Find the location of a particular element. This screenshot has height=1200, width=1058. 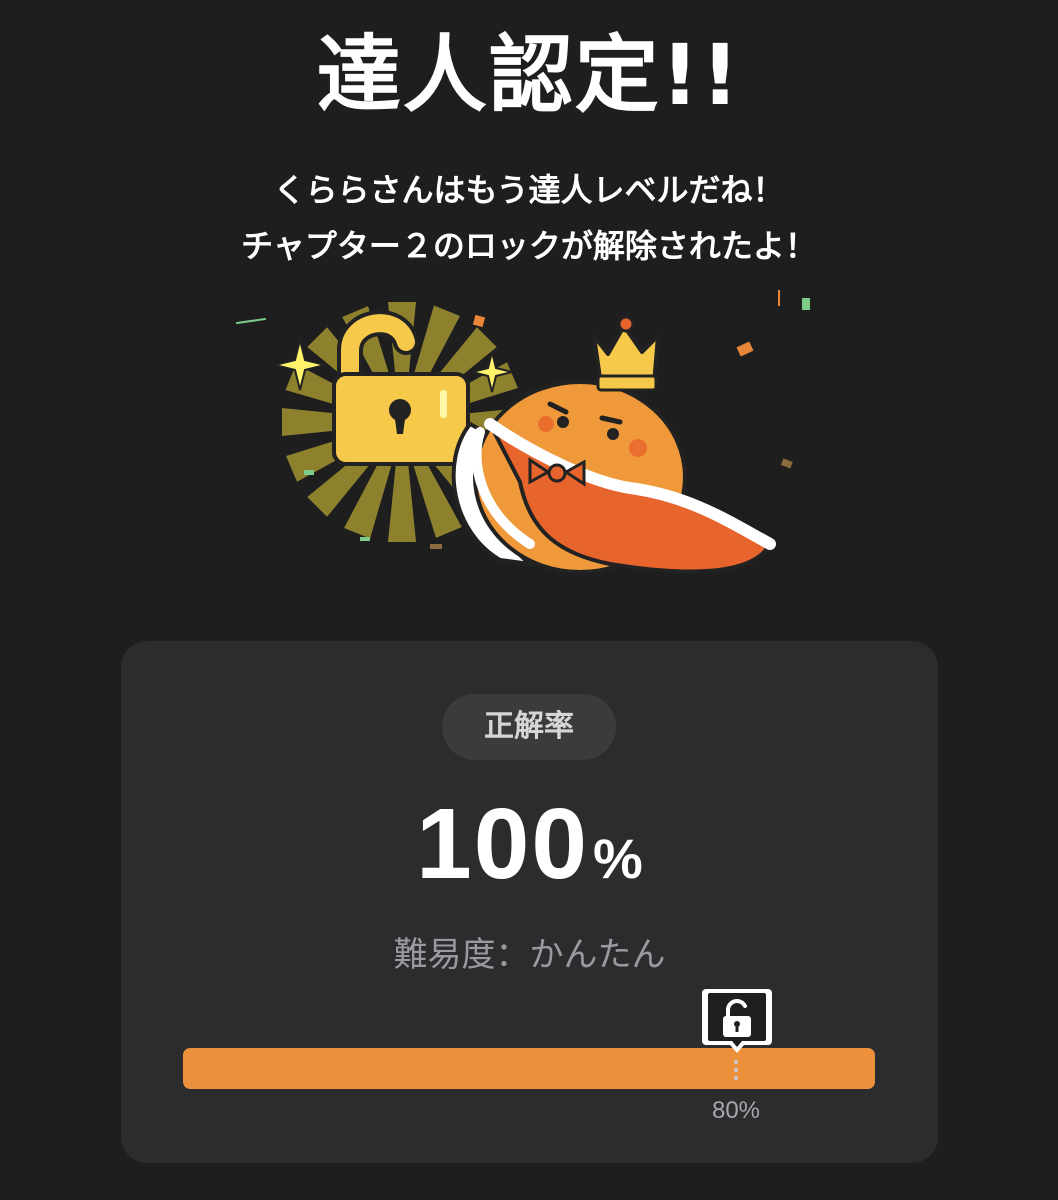

message-line-2: チャプター２のロックが解除されたよ！ is located at coordinates (529, 246).